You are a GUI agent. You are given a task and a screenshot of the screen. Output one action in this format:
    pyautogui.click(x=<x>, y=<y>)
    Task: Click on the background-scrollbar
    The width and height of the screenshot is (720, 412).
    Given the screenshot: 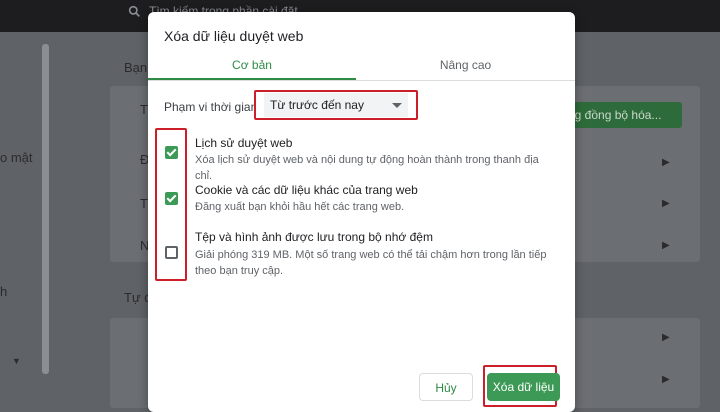 What is the action you would take?
    pyautogui.click(x=45, y=209)
    